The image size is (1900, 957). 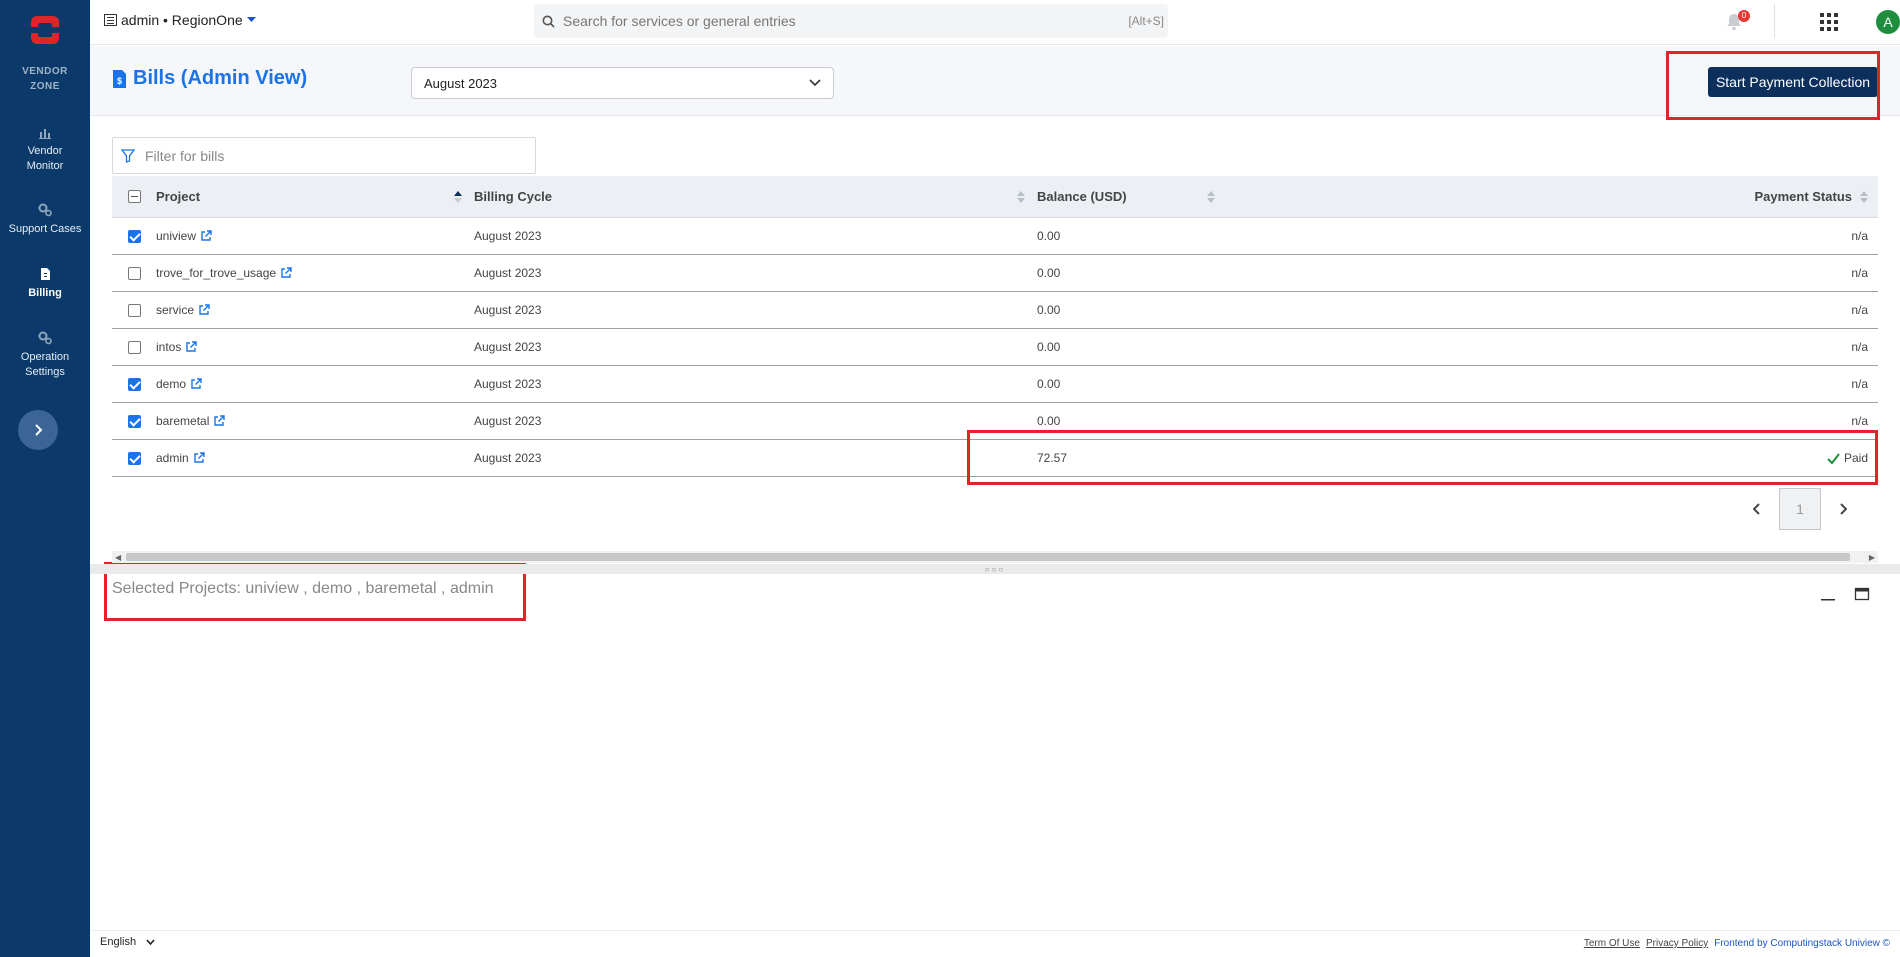 I want to click on search-input, so click(x=846, y=21).